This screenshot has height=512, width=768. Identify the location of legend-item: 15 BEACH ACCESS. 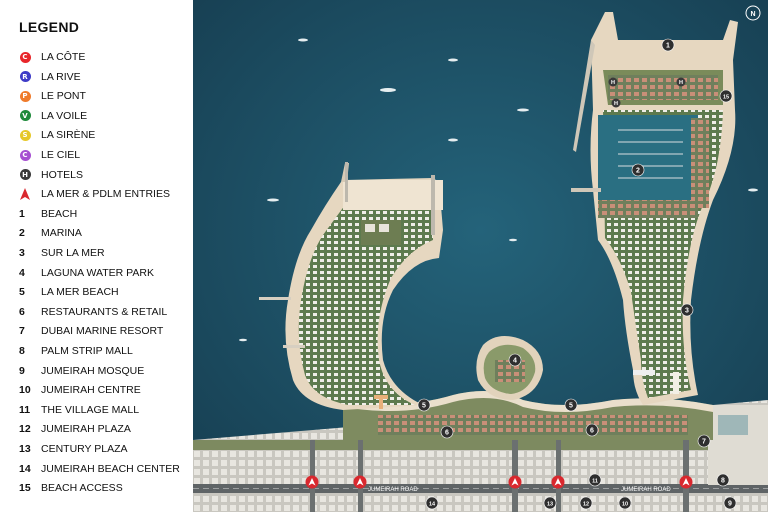
(71, 488).